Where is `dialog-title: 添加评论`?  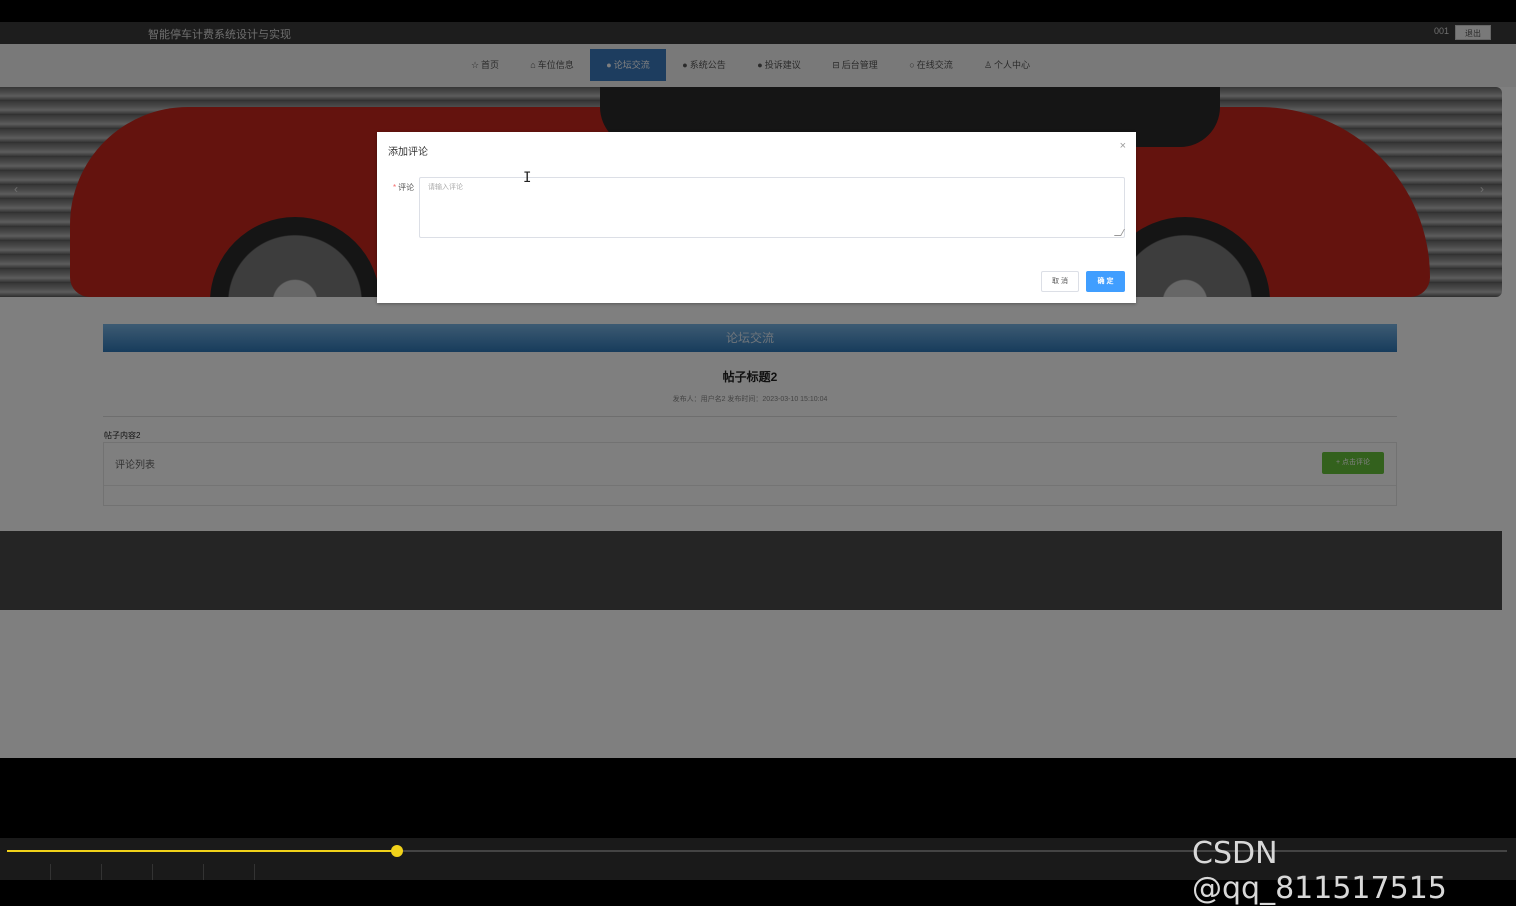
dialog-title: 添加评论 is located at coordinates (408, 152).